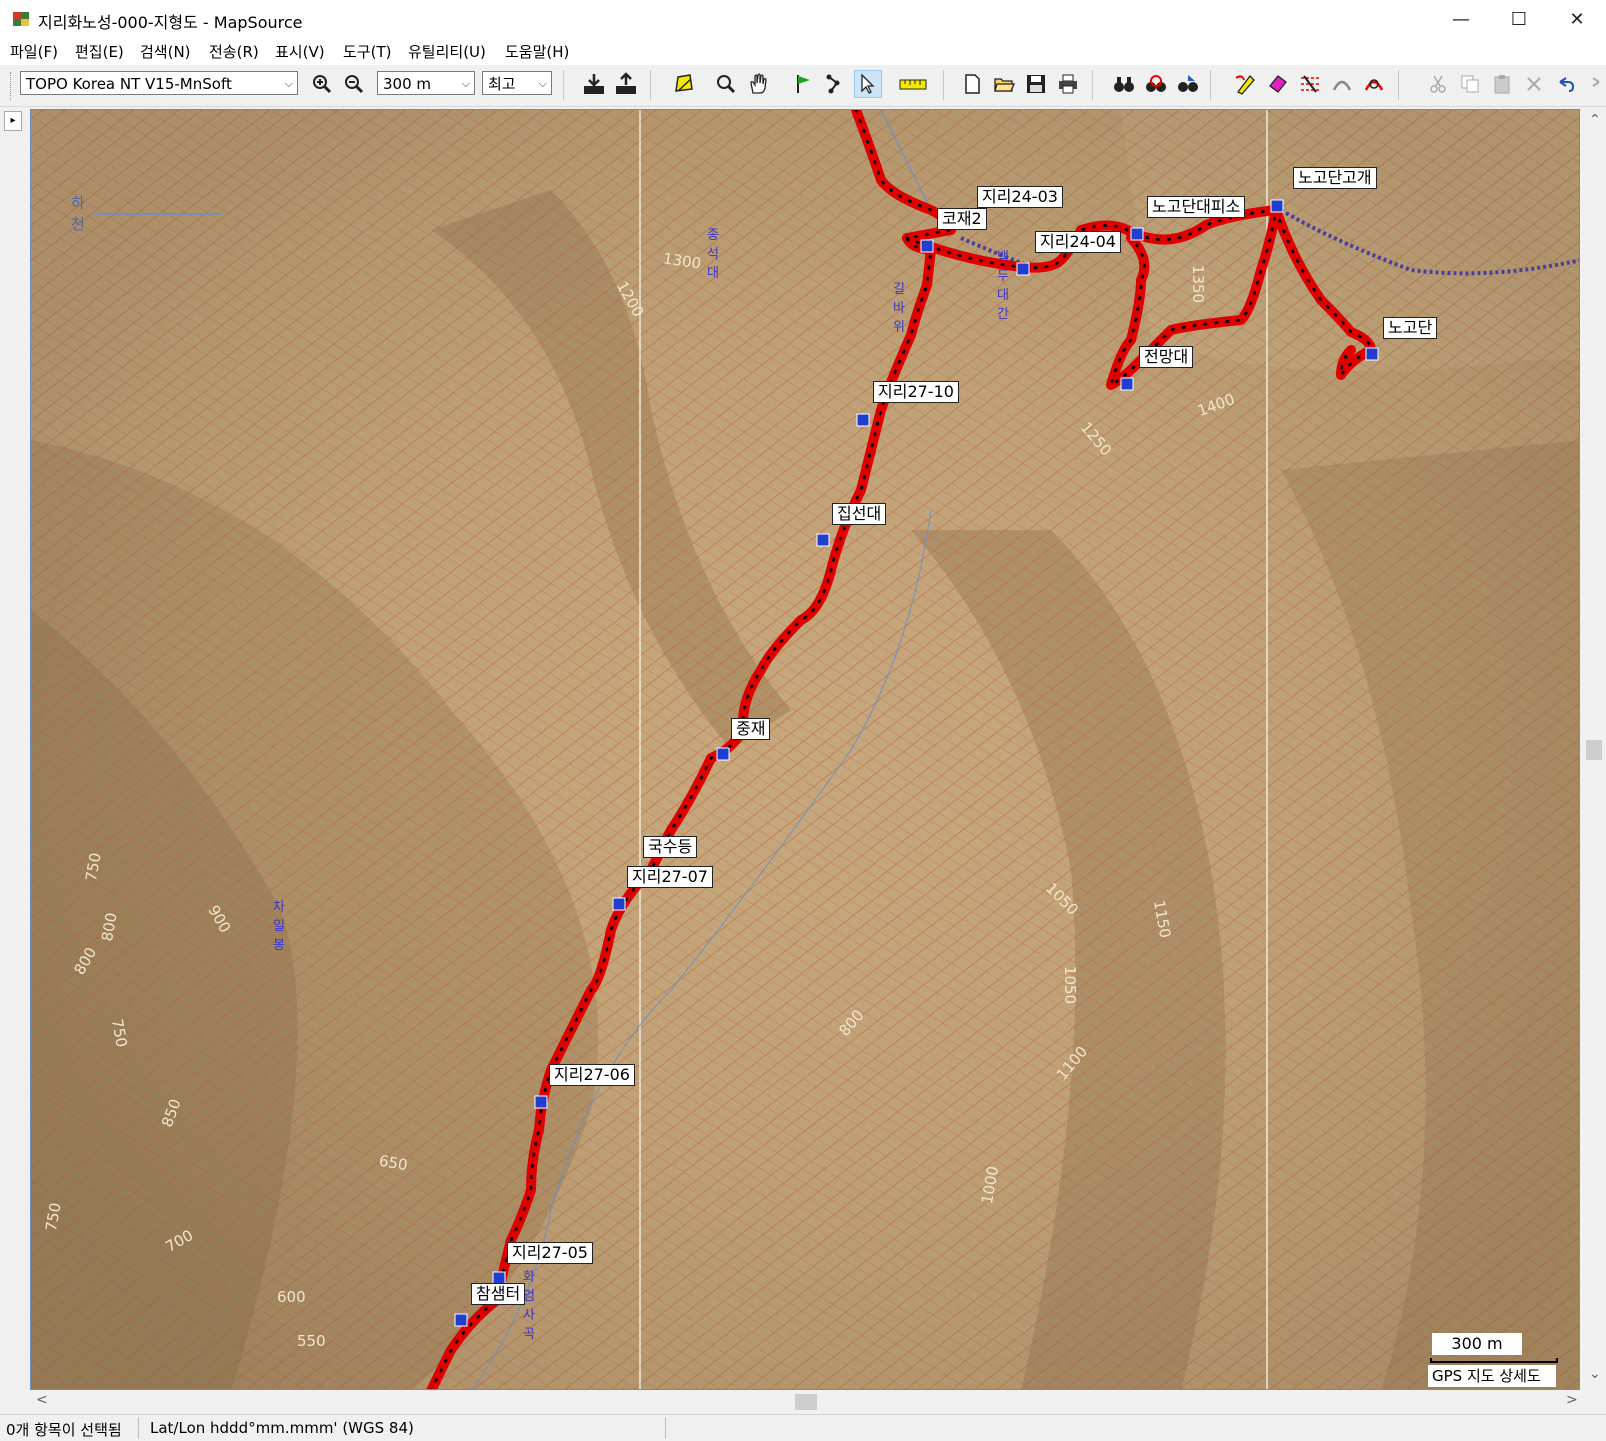  What do you see at coordinates (1596, 82) in the screenshot?
I see `redo-icon` at bounding box center [1596, 82].